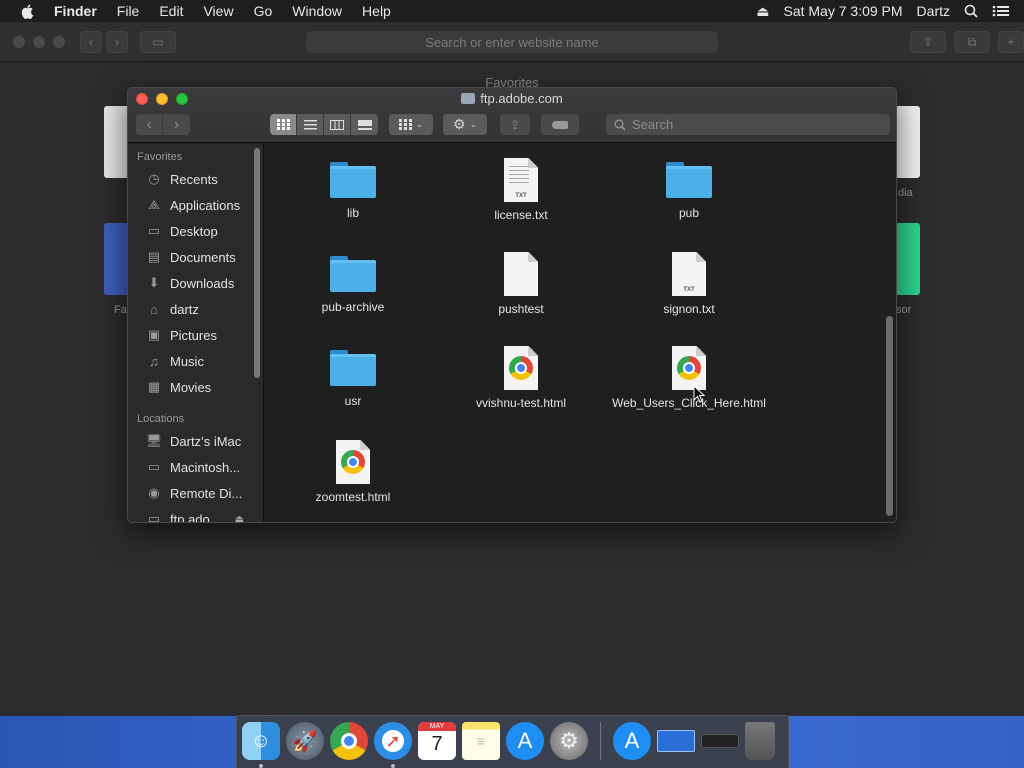  What do you see at coordinates (393, 741) in the screenshot?
I see `safari-icon: ➚` at bounding box center [393, 741].